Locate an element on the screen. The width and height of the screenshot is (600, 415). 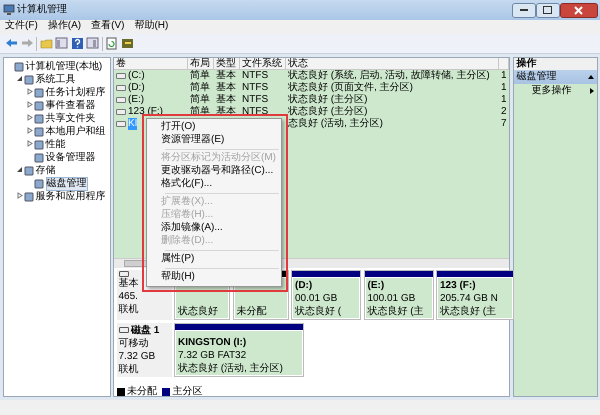
menu-item: 属性(P) is located at coordinates (214, 259).